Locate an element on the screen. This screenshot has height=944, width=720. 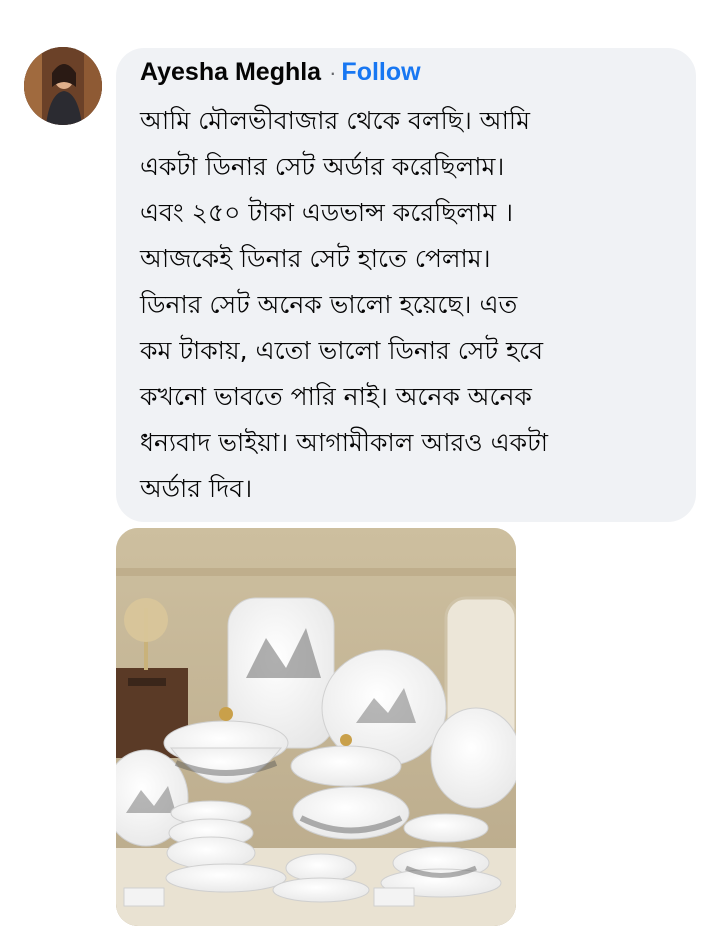
comment-line: একটা ডিনার সেট অর্ডার করেছিলাম। is located at coordinates (322, 166).